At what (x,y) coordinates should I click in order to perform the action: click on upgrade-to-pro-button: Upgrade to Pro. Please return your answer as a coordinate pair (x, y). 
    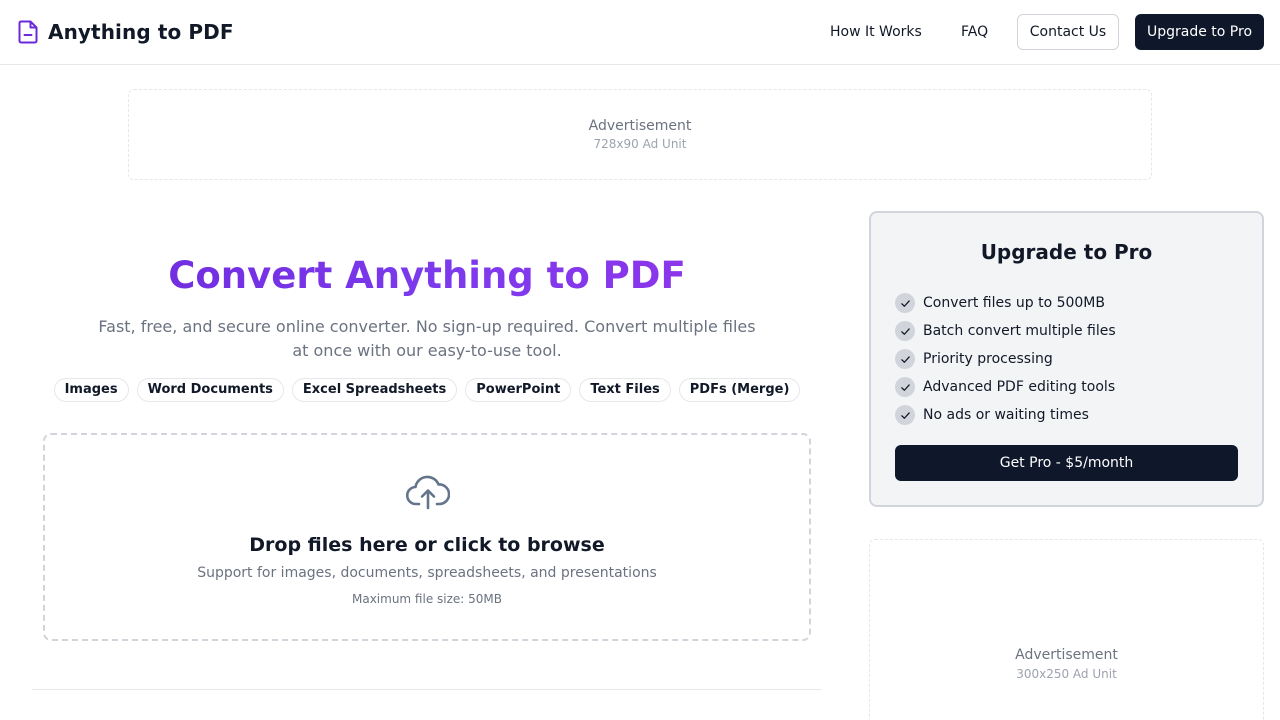
    Looking at the image, I should click on (1199, 32).